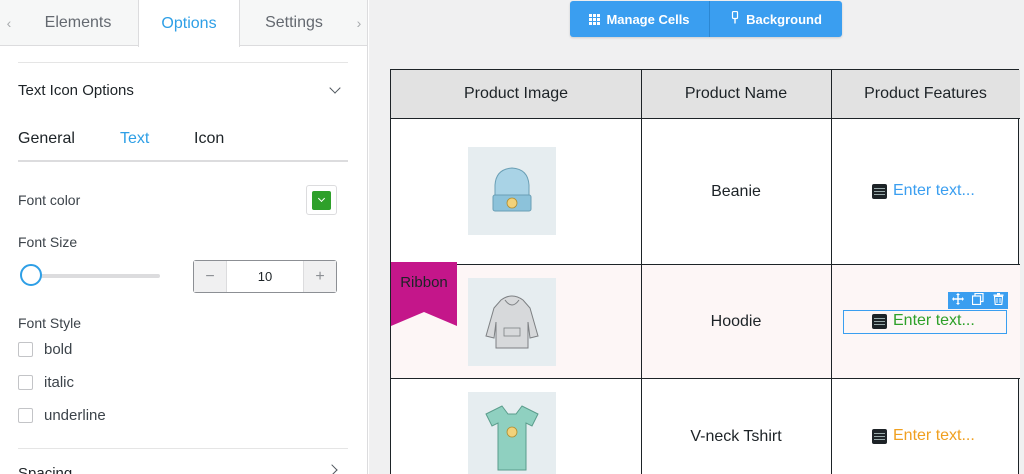 The width and height of the screenshot is (1024, 474). Describe the element at coordinates (512, 322) in the screenshot. I see `hoodie-image` at that location.